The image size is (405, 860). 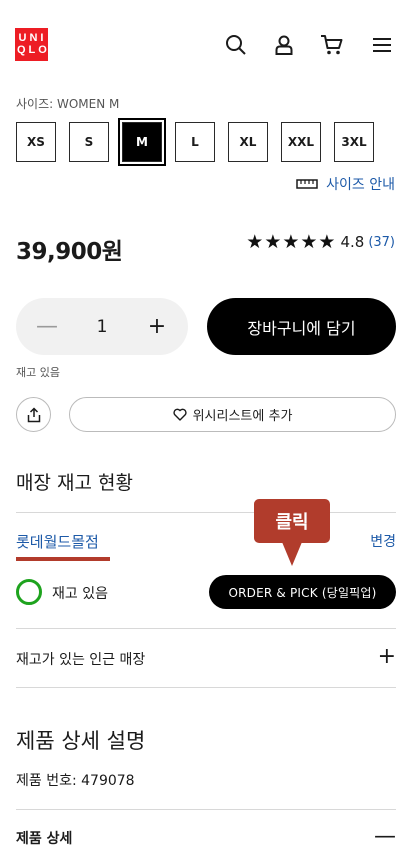 What do you see at coordinates (242, 416) in the screenshot?
I see `wishlist-label: 위시리스트에 추가` at bounding box center [242, 416].